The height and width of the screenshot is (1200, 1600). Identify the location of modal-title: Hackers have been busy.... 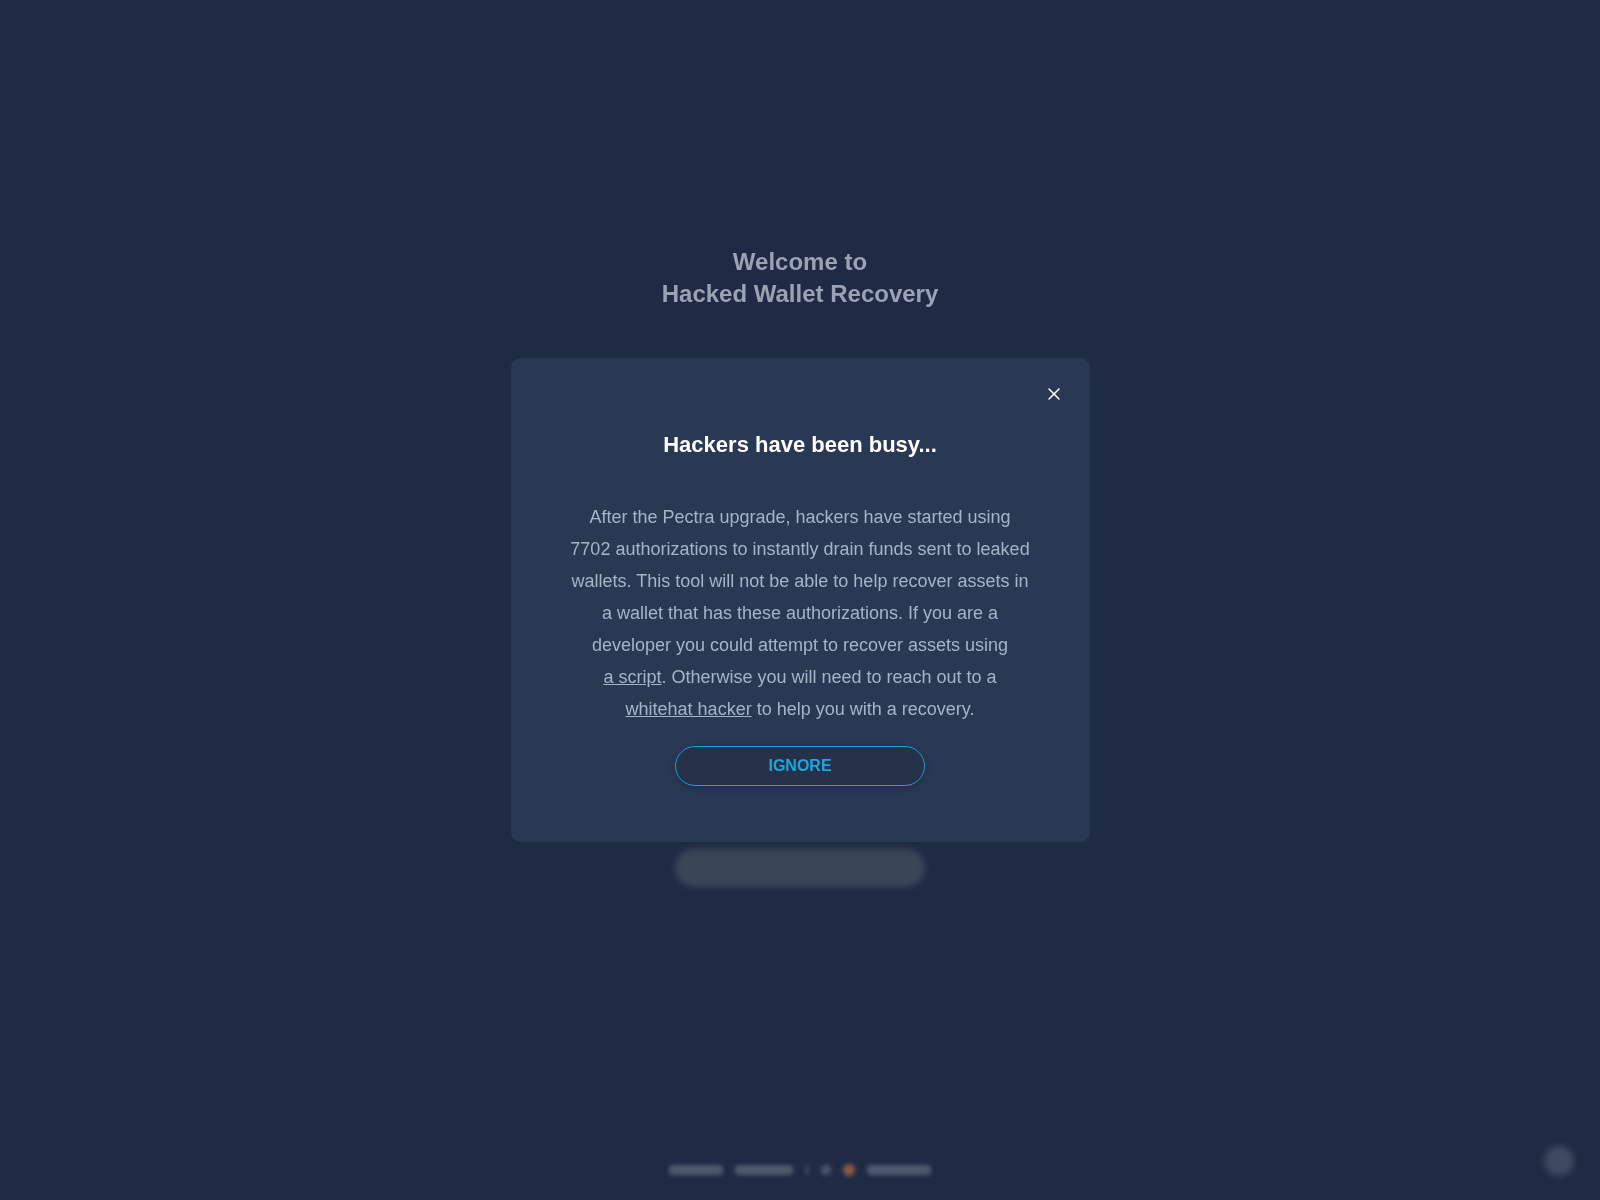
(800, 445).